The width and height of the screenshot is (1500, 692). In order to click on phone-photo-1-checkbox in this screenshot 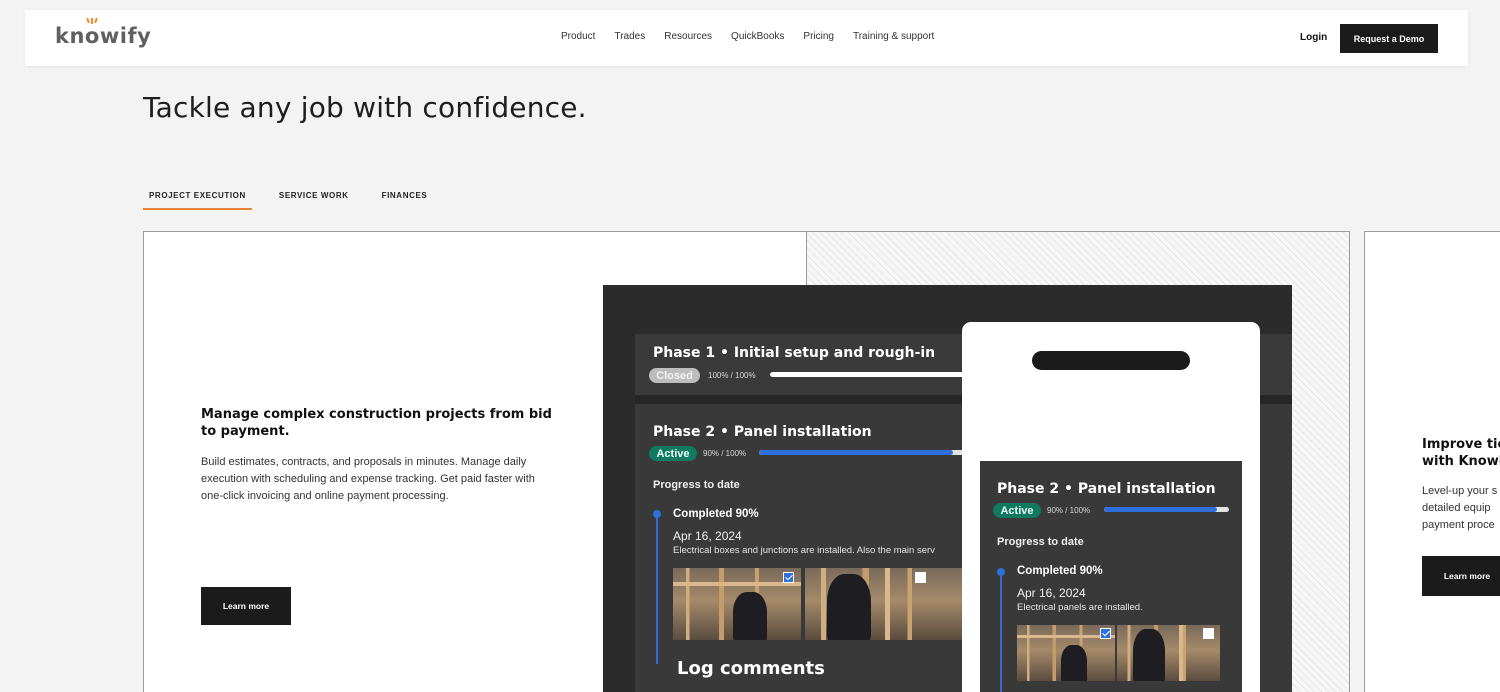, I will do `click(1105, 633)`.